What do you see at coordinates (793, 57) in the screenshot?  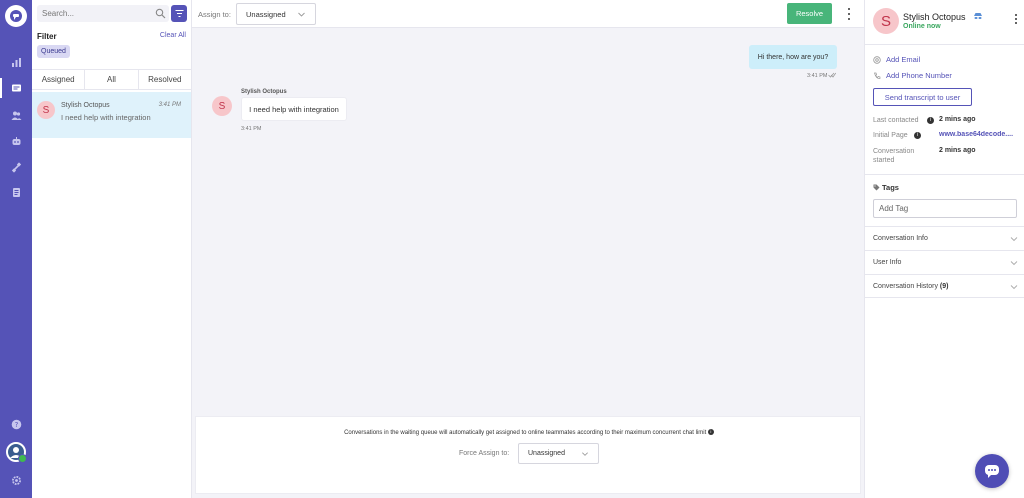 I see `outgoing-message: Hi there, how are you?` at bounding box center [793, 57].